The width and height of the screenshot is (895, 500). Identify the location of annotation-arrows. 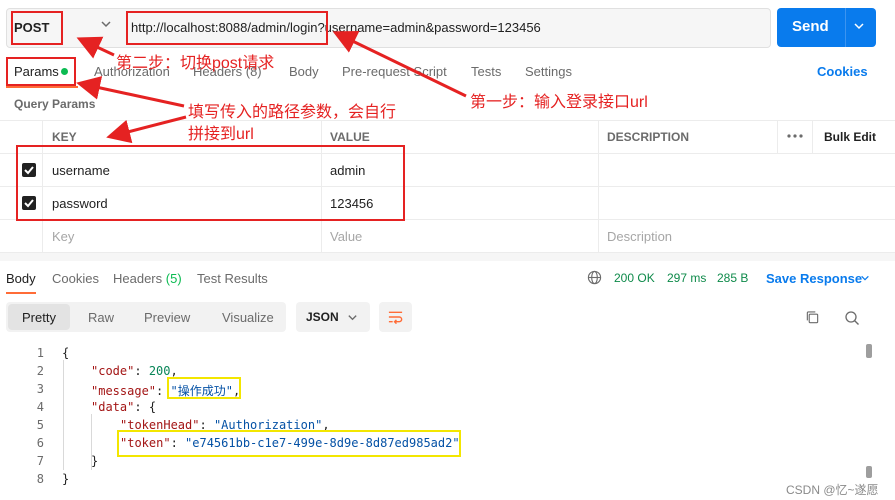
(271, 87).